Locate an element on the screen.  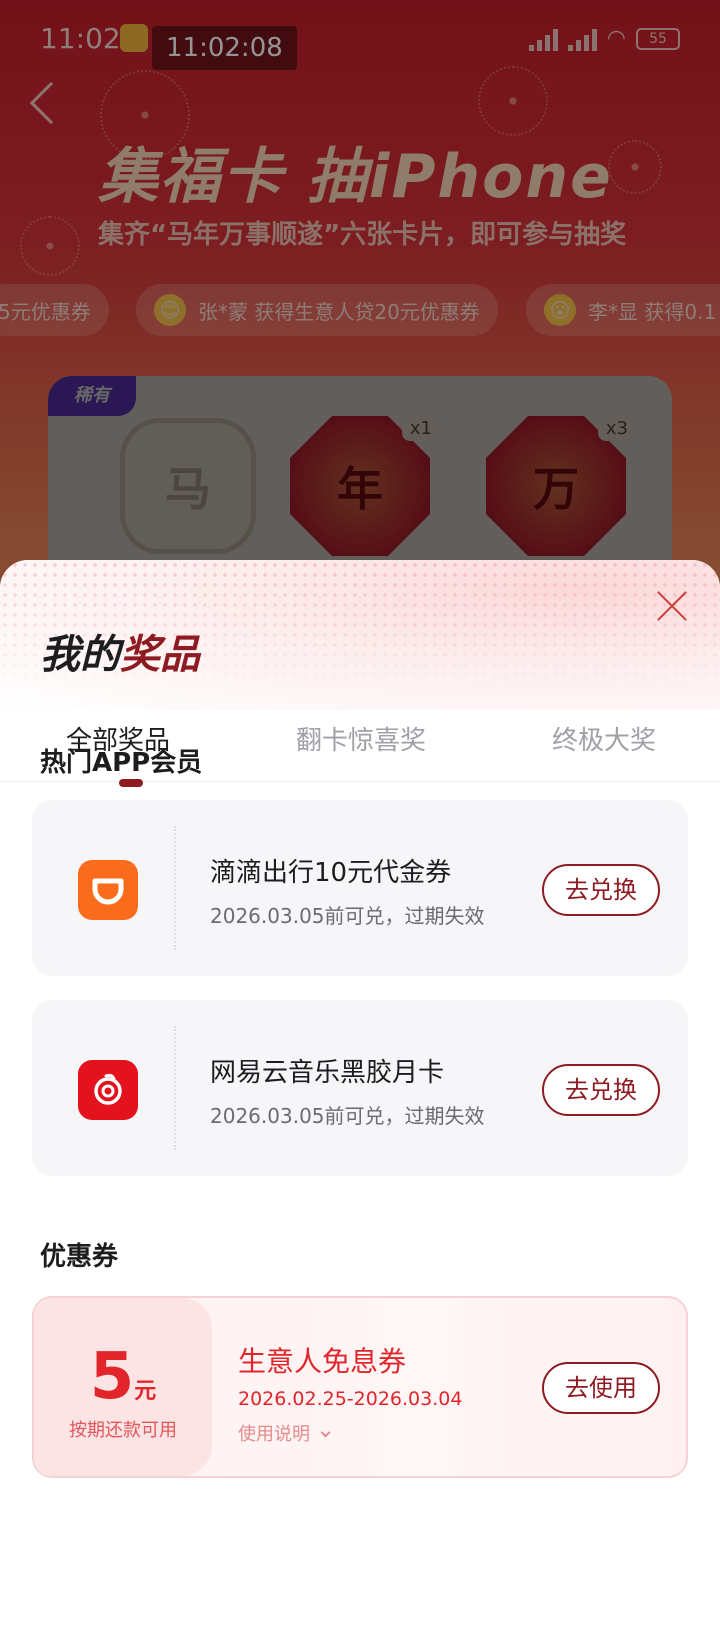
tab-grand-prize: 终极大奖 is located at coordinates (589, 745).